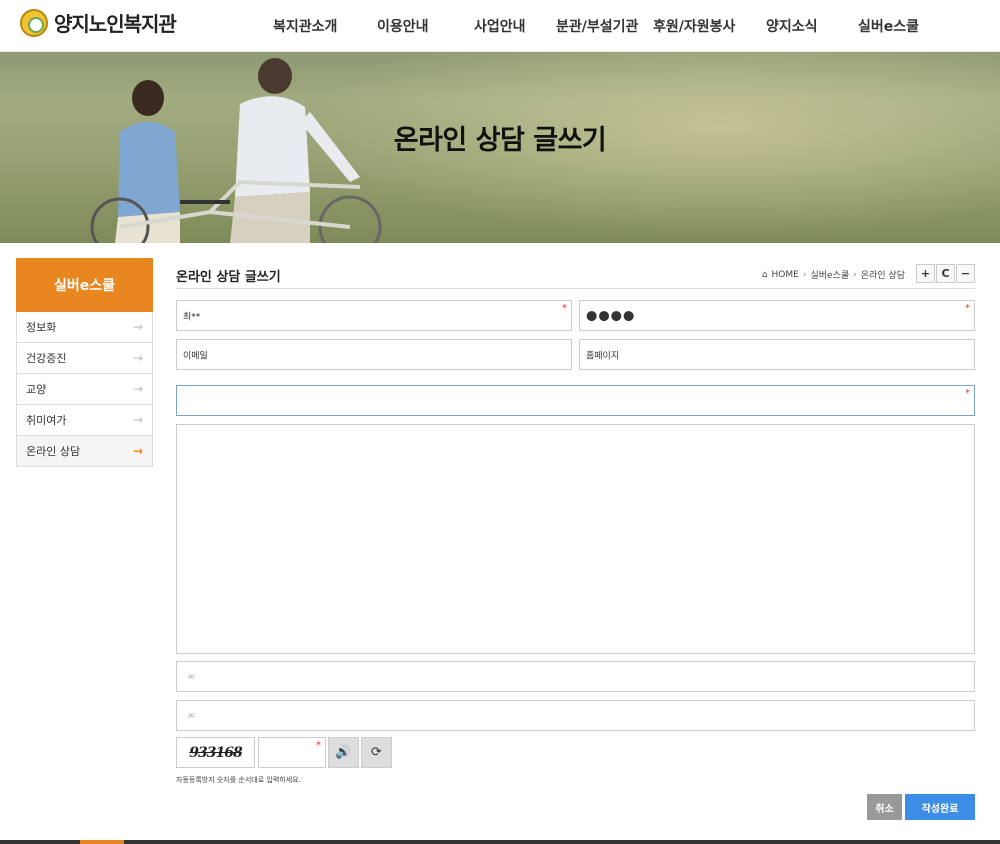  I want to click on content-header: 온라인 상담 글쓰기 ⌂ HOME › 실버e스쿨 › 온라인 상담 + C −, so click(575, 273).